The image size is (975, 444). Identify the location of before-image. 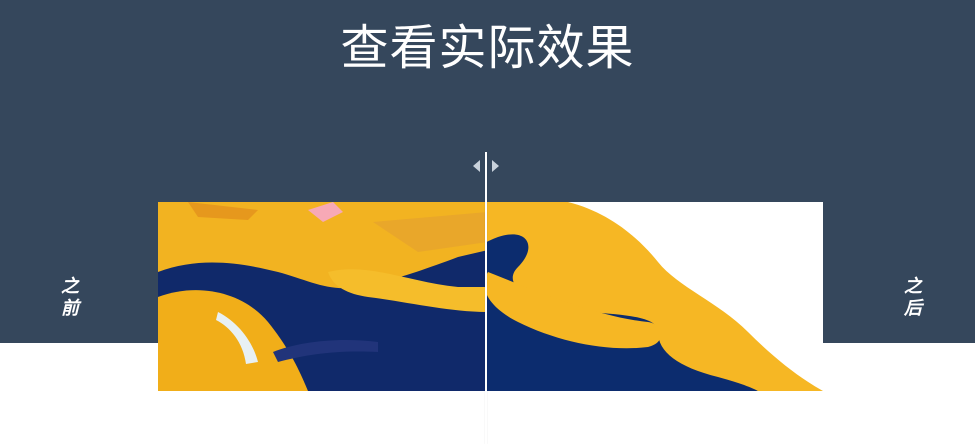
(322, 296).